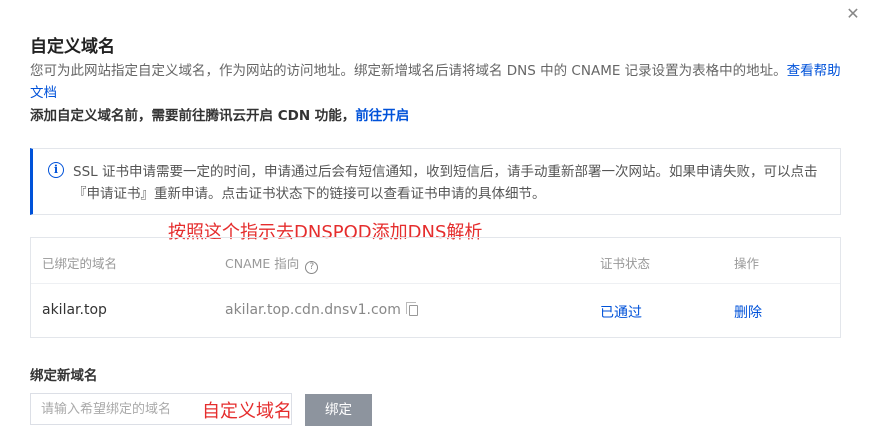  Describe the element at coordinates (625, 263) in the screenshot. I see `col-status-header: 证书状态` at that location.